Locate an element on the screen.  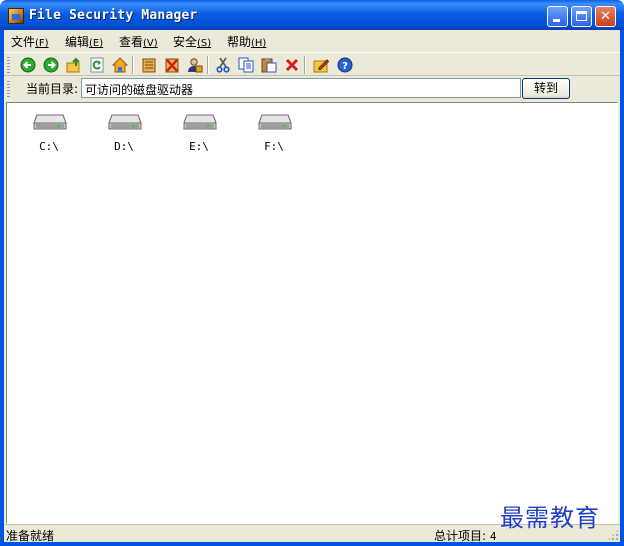
app-icon is located at coordinates (16, 16).